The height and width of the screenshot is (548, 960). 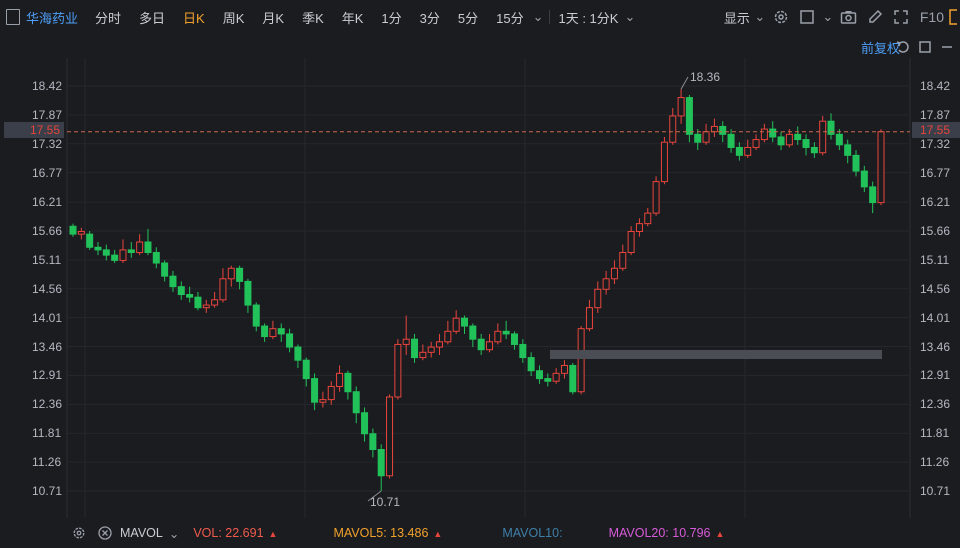 I want to click on fullscreen-icon, so click(x=901, y=17).